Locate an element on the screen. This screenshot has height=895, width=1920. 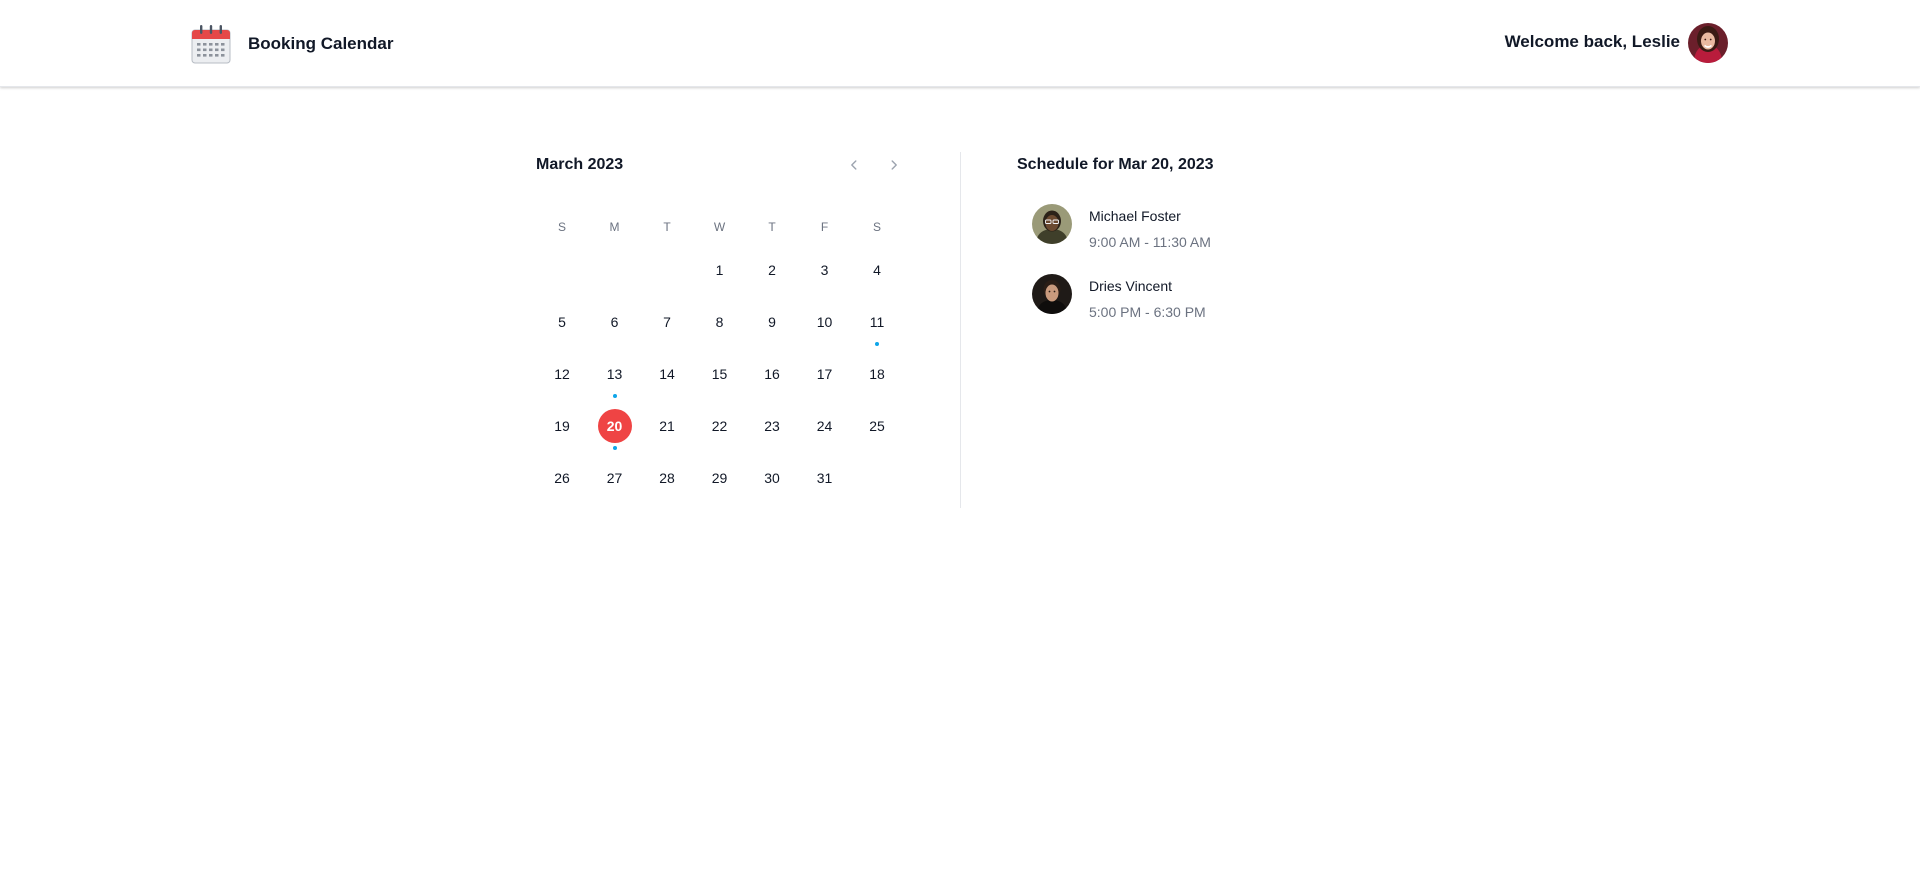
chevron-right-icon is located at coordinates (894, 165).